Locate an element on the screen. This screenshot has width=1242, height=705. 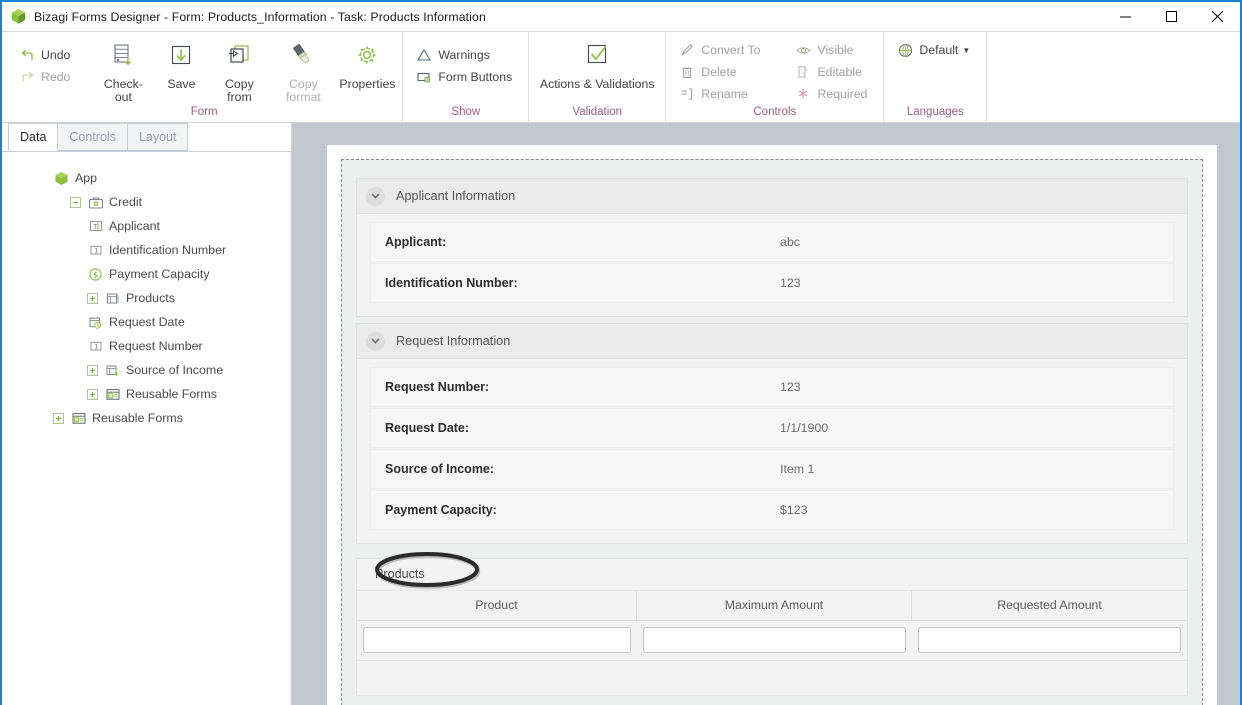
form-row-source-of-income: Source of Income: Item 1 is located at coordinates (772, 469).